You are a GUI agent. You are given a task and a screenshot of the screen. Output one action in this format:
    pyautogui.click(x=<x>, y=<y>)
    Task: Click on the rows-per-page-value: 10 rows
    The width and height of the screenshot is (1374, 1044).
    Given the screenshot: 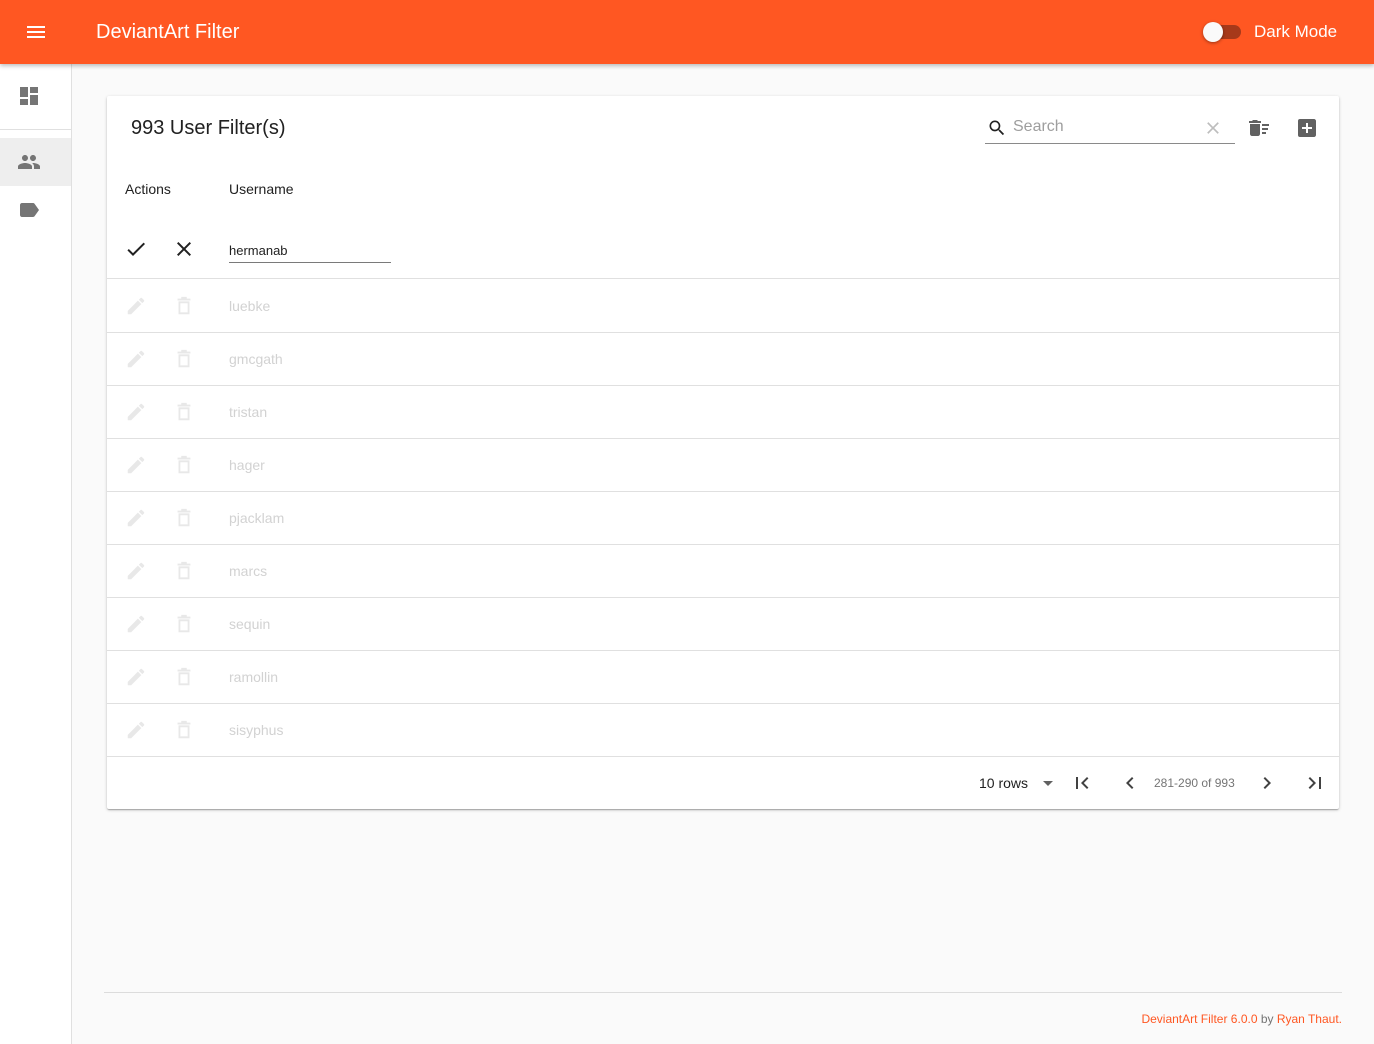 What is the action you would take?
    pyautogui.click(x=1004, y=783)
    